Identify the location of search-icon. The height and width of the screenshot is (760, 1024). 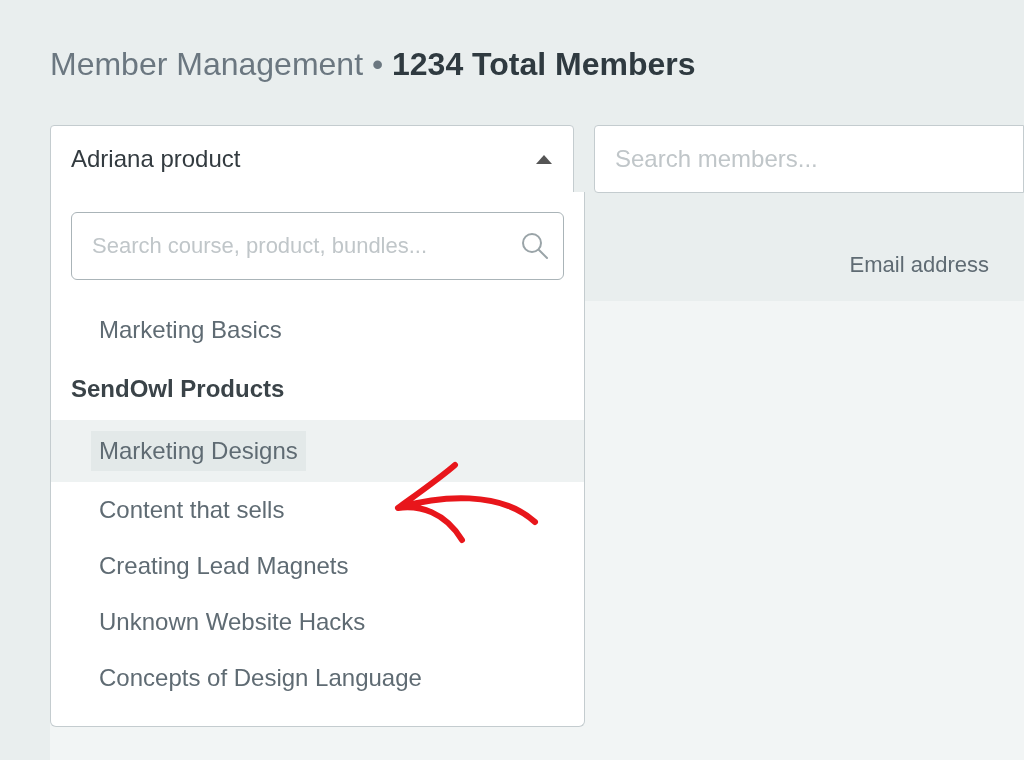
(535, 246).